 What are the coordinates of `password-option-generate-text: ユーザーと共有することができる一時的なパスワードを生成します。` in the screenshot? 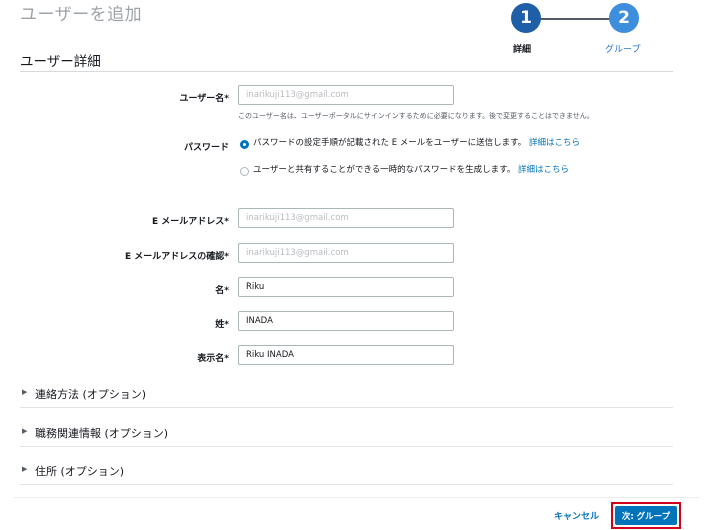 It's located at (384, 170).